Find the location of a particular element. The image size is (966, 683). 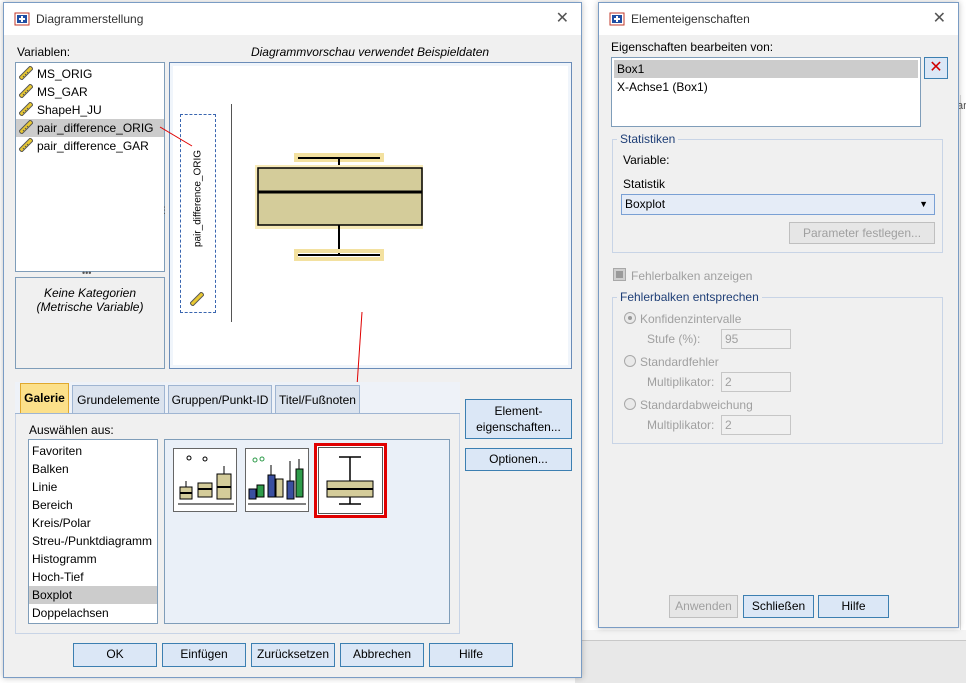

element-item-x-axis: X-Achse1 (Box1) is located at coordinates (766, 87).